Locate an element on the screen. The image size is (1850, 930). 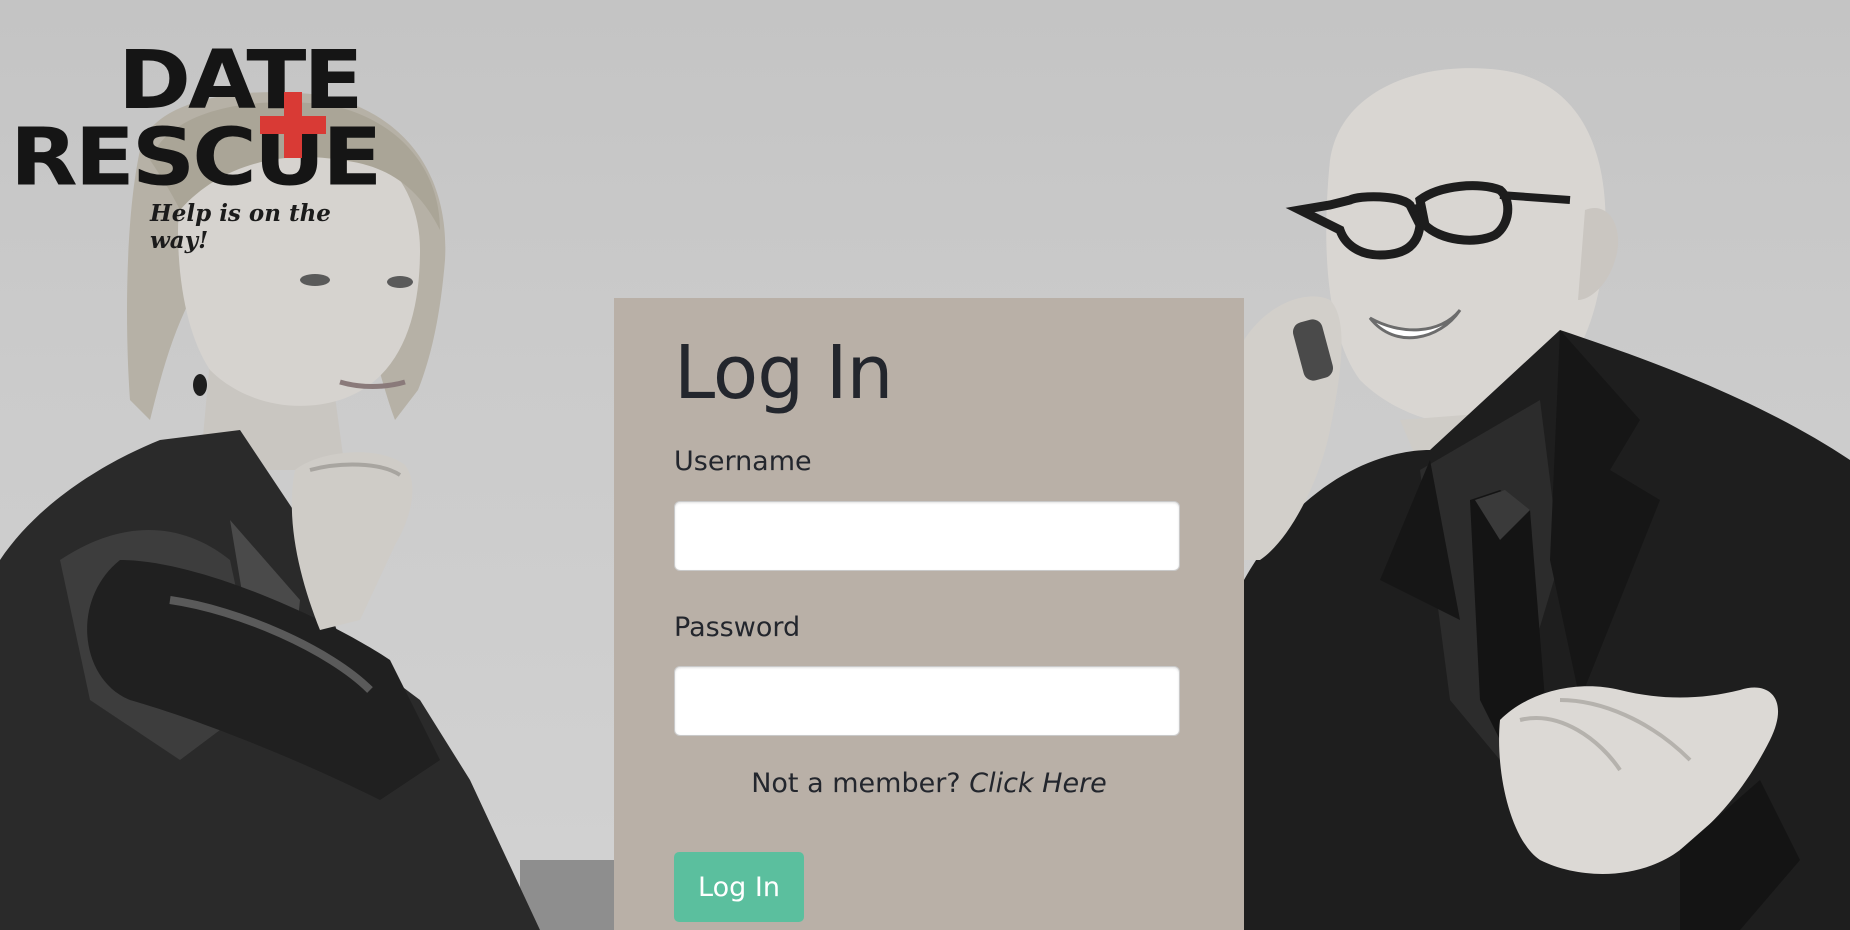
username-label: Username is located at coordinates (743, 461).